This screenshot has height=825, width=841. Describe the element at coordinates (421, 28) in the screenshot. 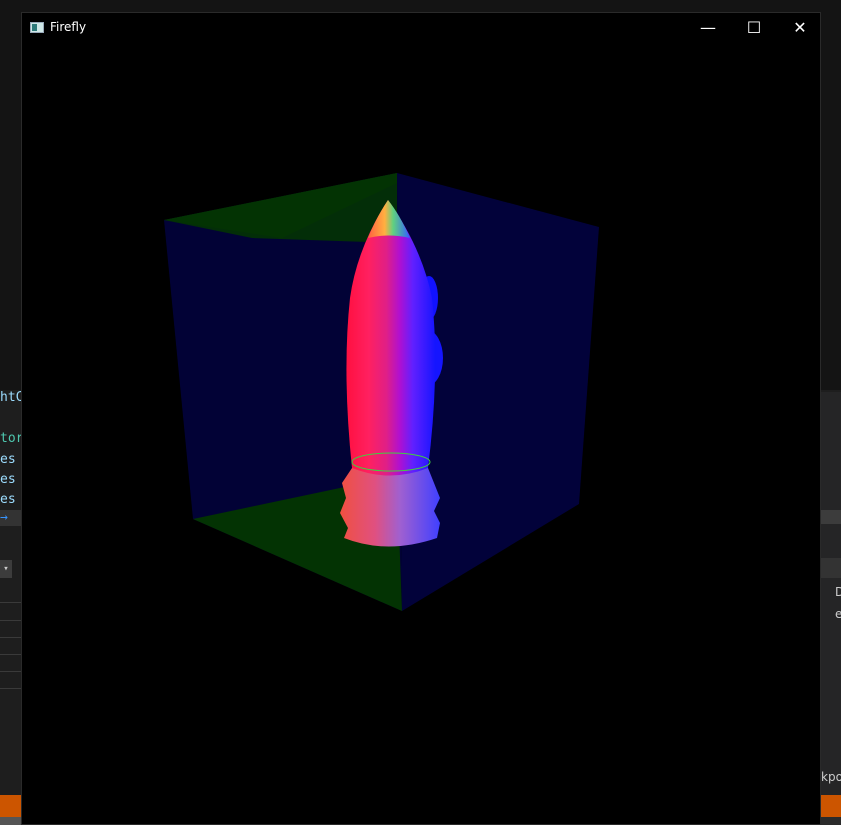

I see `title-bar: Firefly — ☐ ✕` at that location.